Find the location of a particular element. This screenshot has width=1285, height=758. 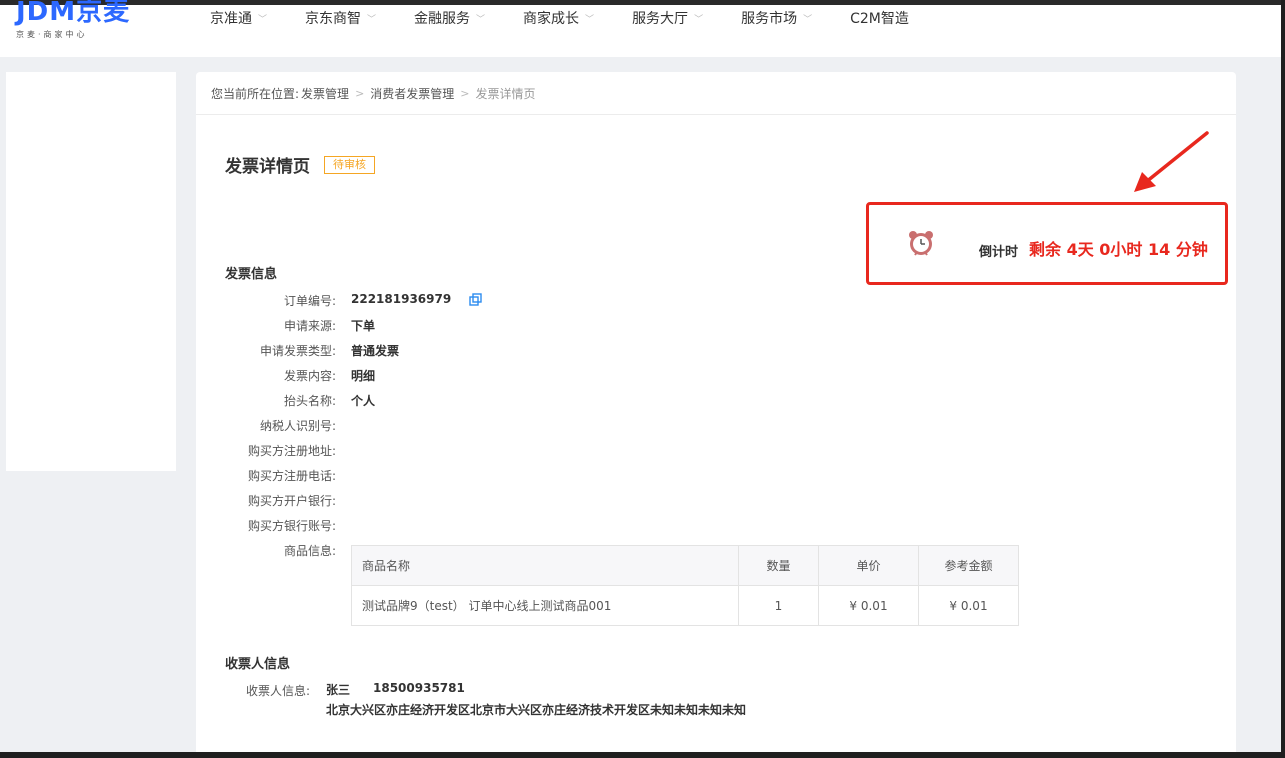

window-edge is located at coordinates (1283, 379).